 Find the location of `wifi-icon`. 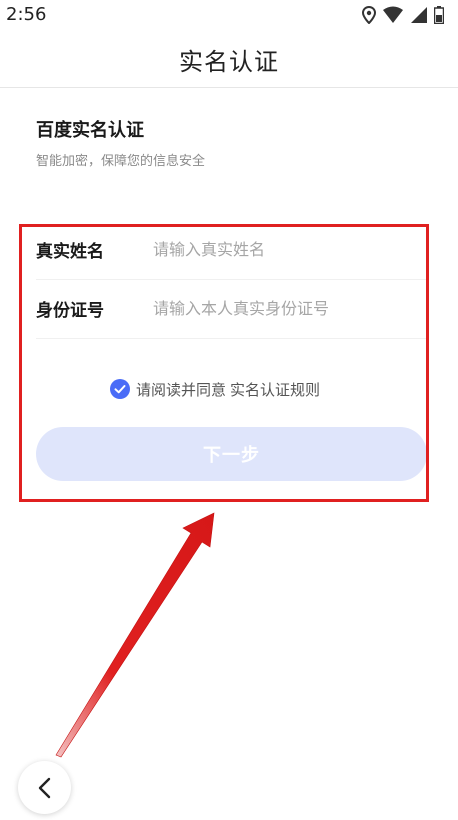

wifi-icon is located at coordinates (393, 14).